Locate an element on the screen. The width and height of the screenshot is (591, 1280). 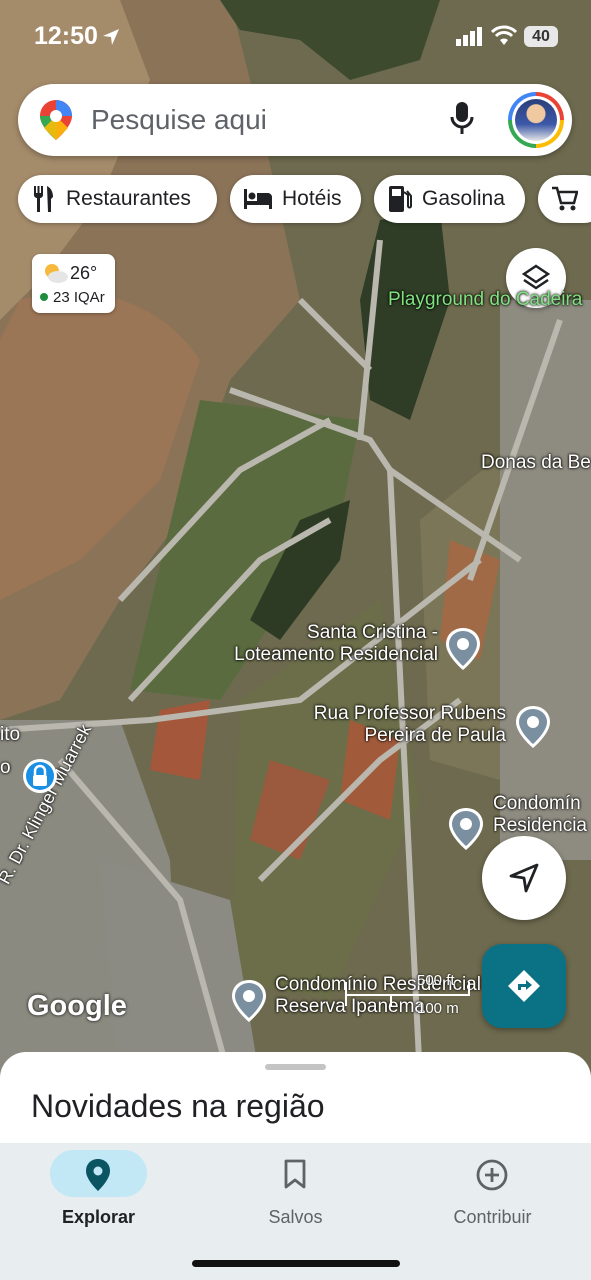
google-maps-pin-icon is located at coordinates (56, 120).